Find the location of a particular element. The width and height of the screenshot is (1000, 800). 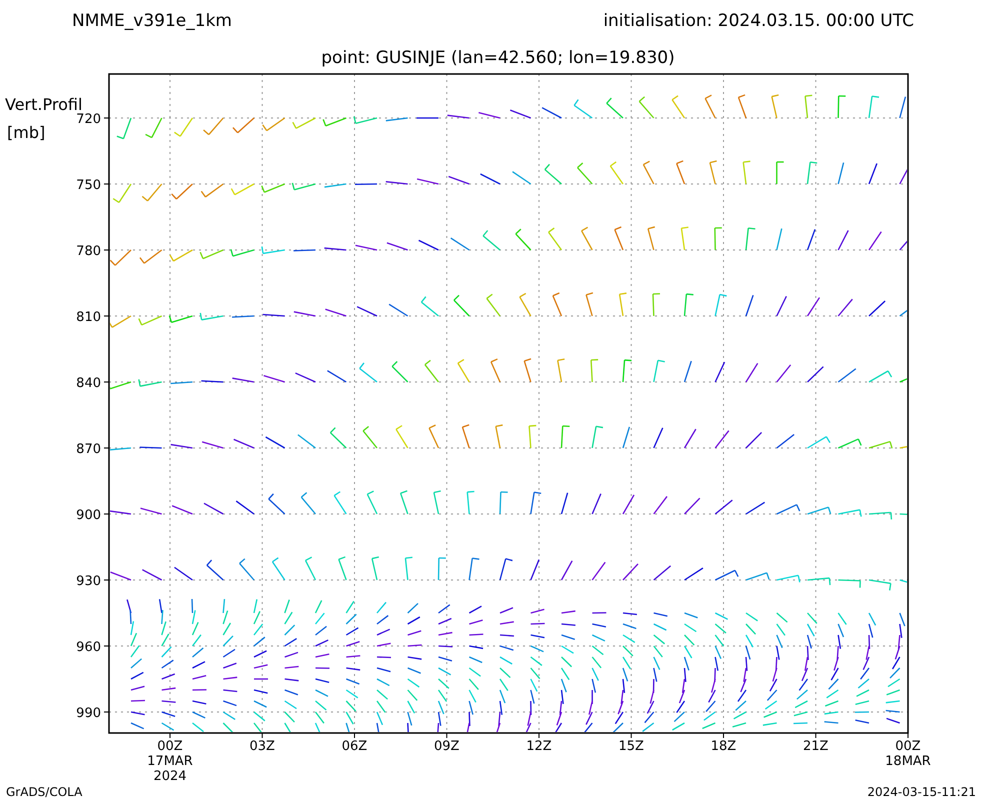

y-tick-label: 900 is located at coordinates (88, 515).